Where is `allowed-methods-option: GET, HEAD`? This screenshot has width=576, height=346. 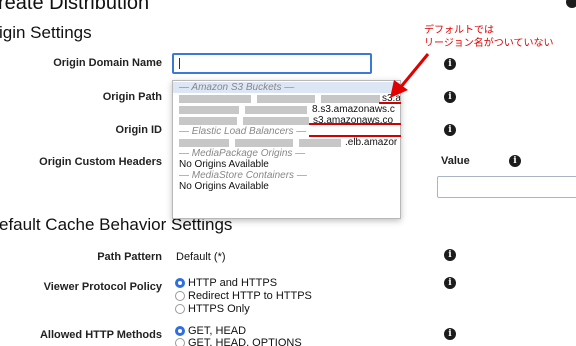
allowed-methods-option: GET, HEAD is located at coordinates (210, 331).